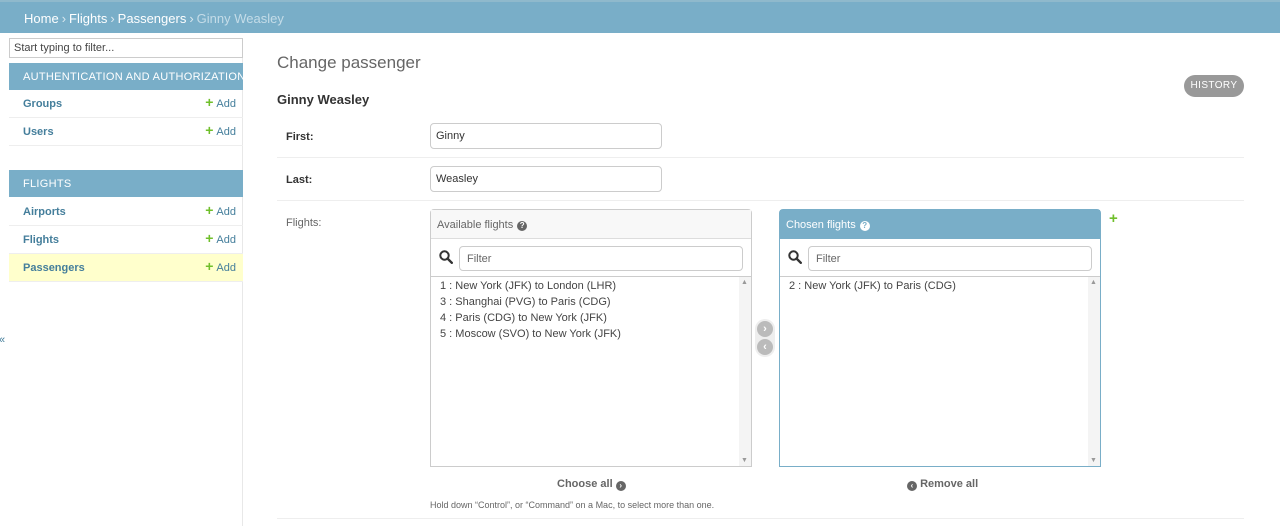 Image resolution: width=1280 pixels, height=526 pixels. What do you see at coordinates (765, 338) in the screenshot?
I see `mover-controls: › ‹` at bounding box center [765, 338].